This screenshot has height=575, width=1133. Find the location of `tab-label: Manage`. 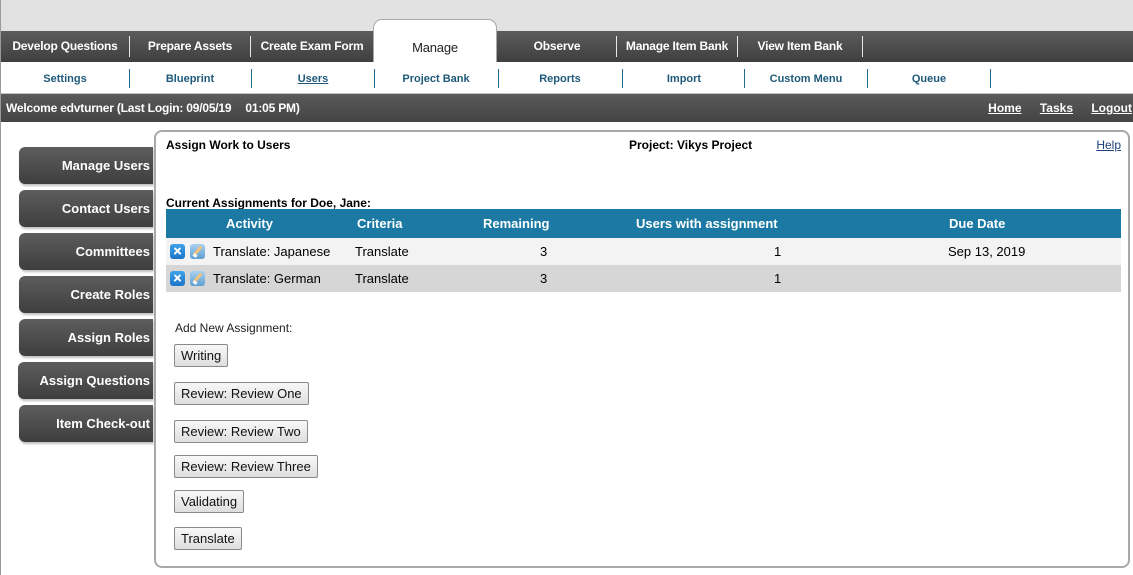

tab-label: Manage is located at coordinates (435, 47).